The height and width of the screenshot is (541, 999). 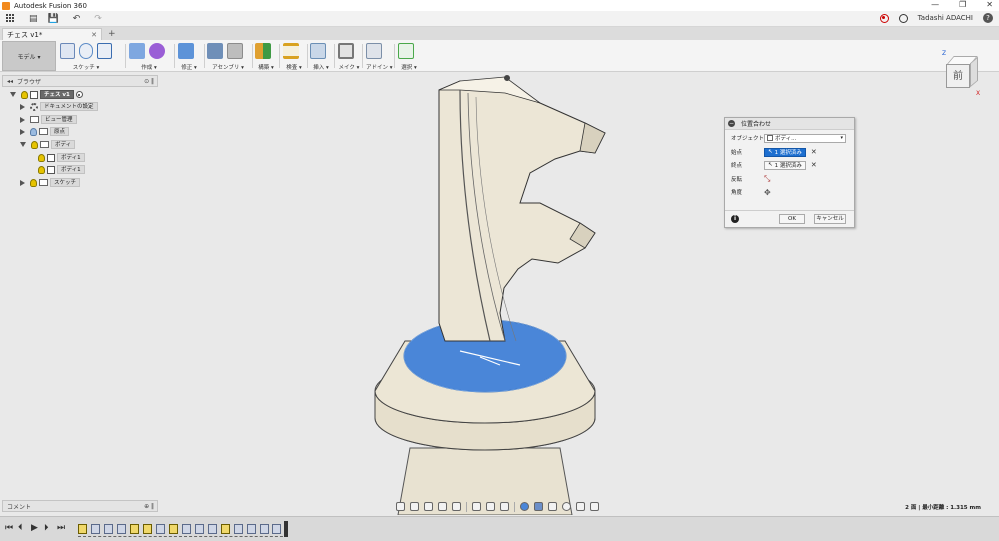 I want to click on measure-icon, so click(x=291, y=51).